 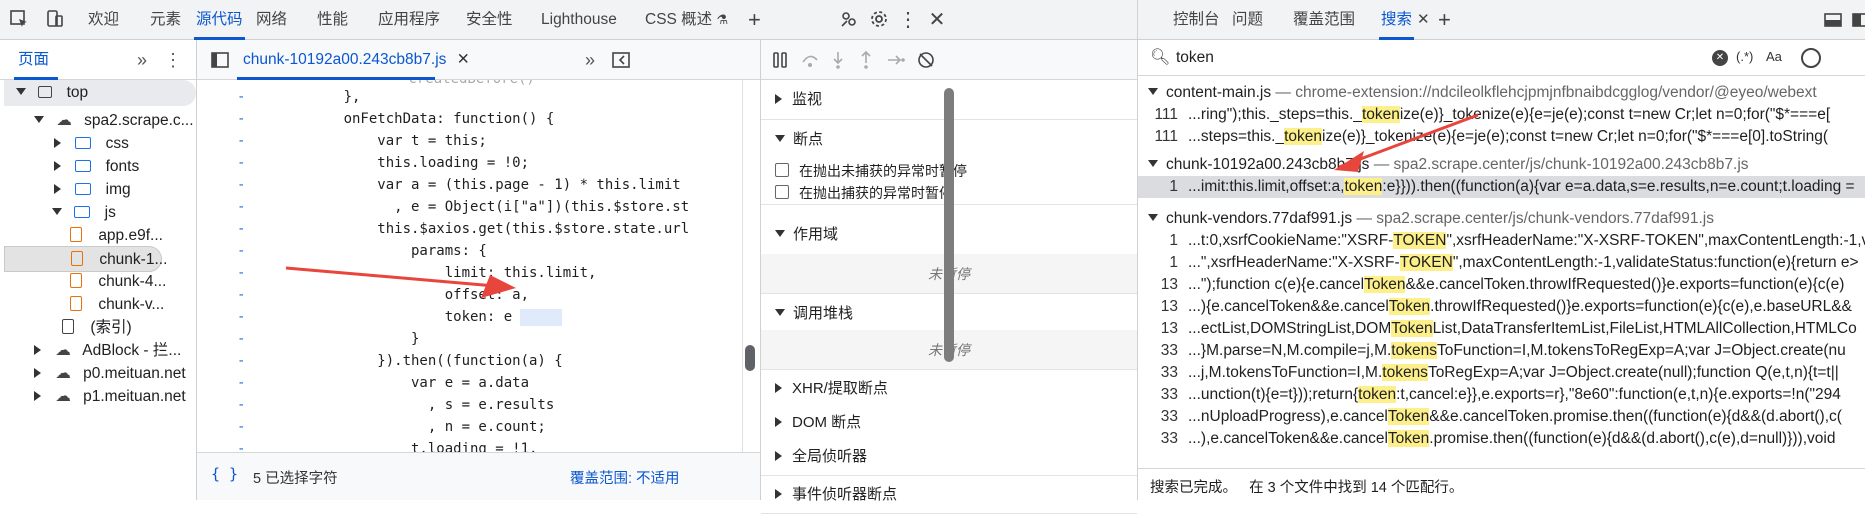 I want to click on step-over-icon, so click(x=810, y=60).